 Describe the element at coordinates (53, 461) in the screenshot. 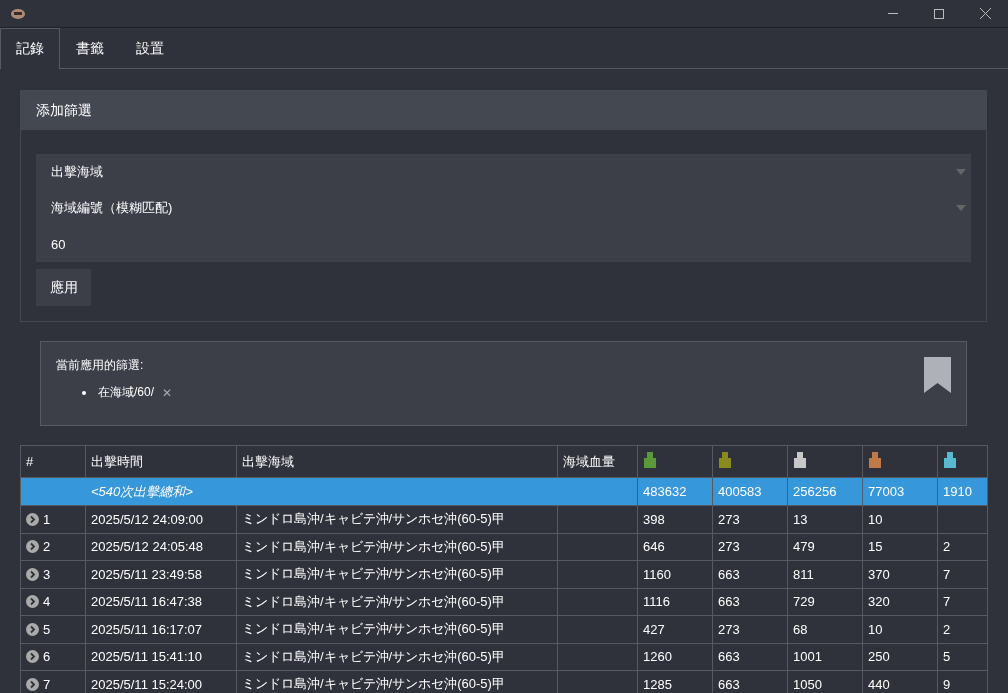

I see `column-header: #` at that location.